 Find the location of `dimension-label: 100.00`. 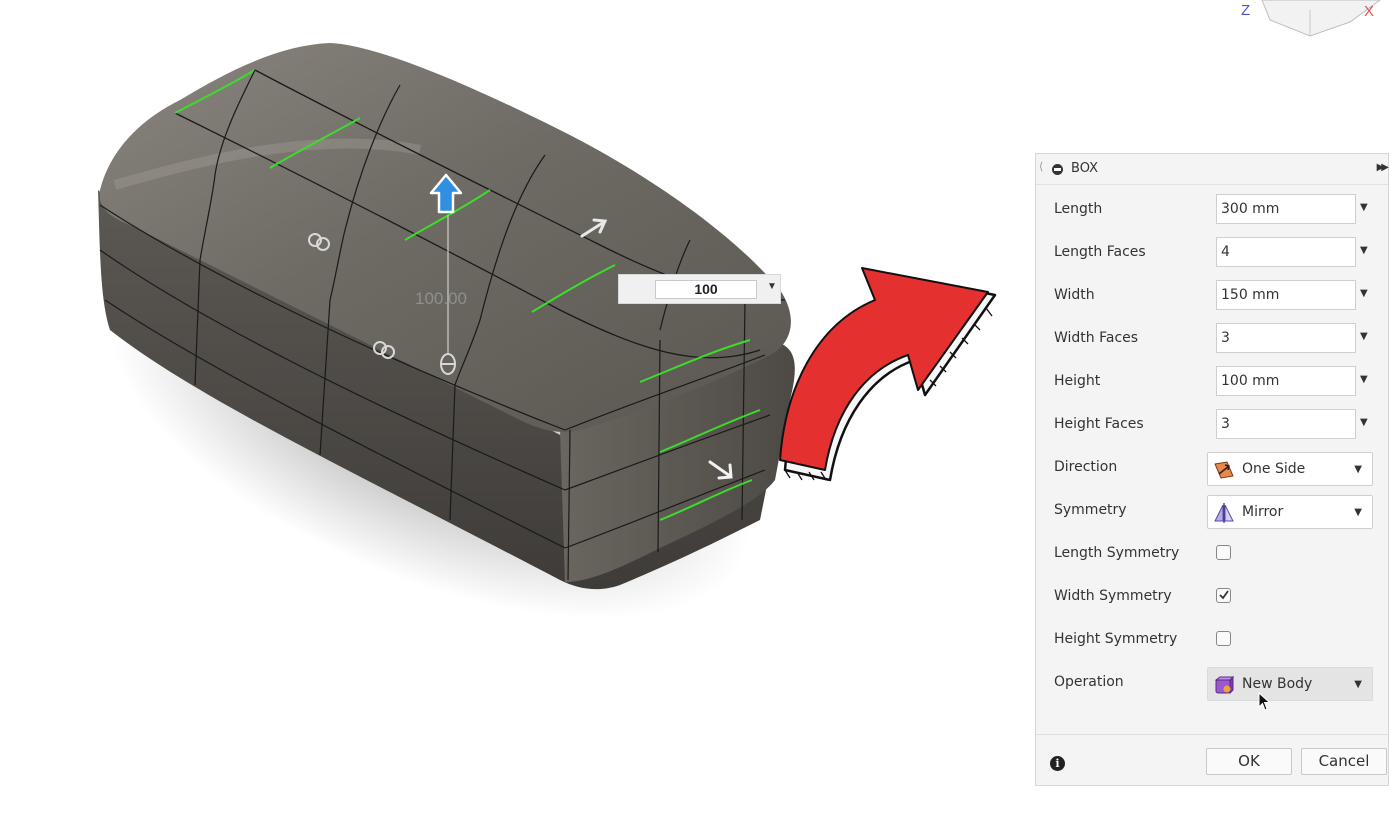

dimension-label: 100.00 is located at coordinates (441, 298).